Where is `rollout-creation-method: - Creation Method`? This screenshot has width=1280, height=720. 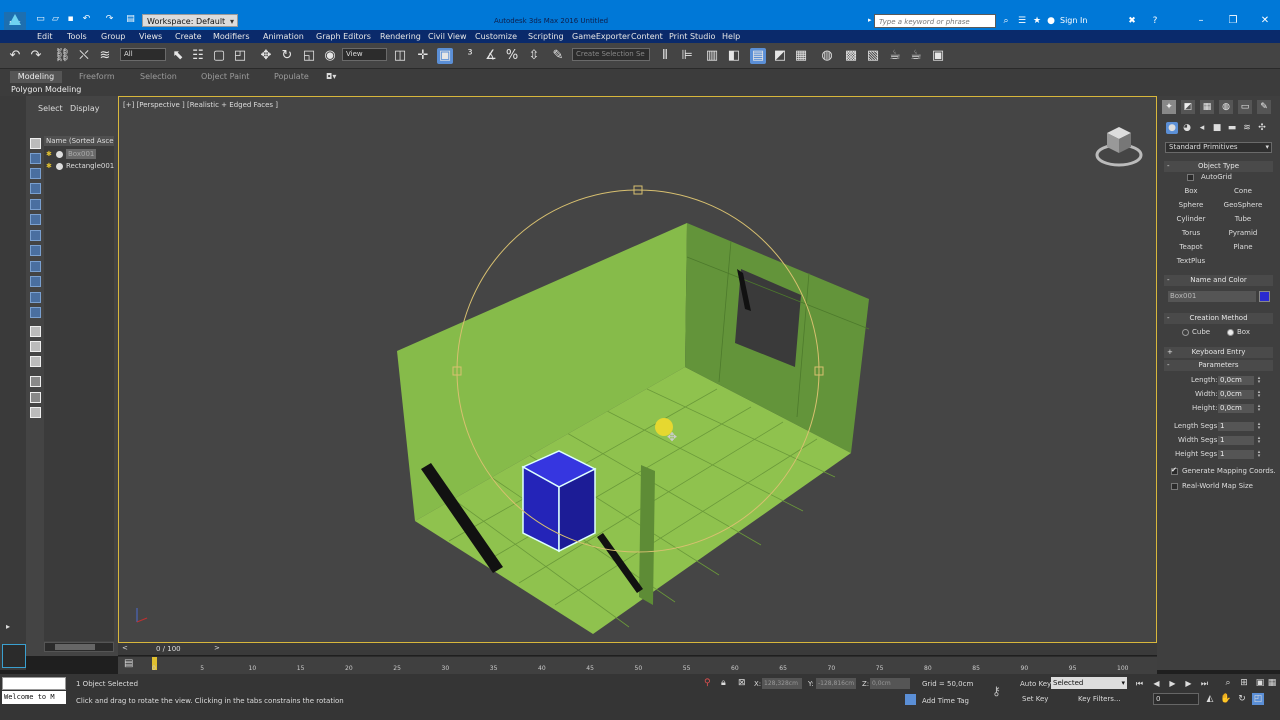 rollout-creation-method: - Creation Method is located at coordinates (1218, 318).